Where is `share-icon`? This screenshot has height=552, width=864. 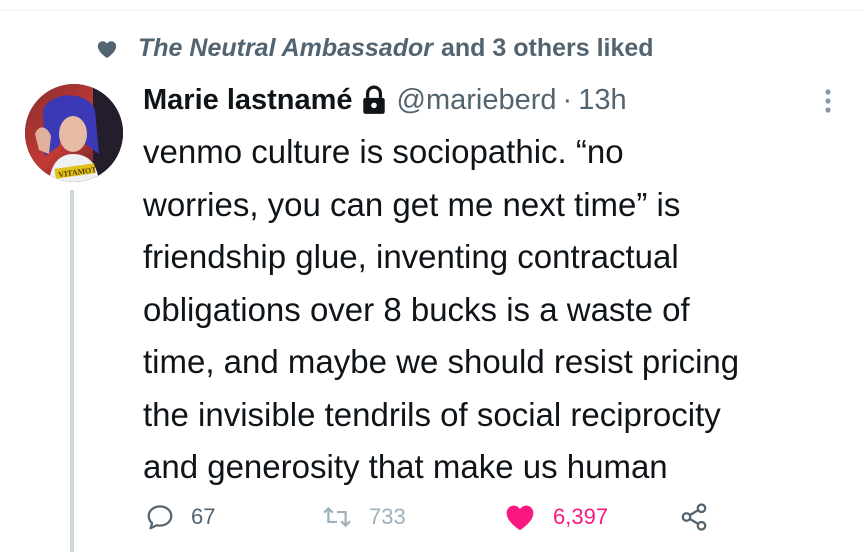
share-icon is located at coordinates (694, 517).